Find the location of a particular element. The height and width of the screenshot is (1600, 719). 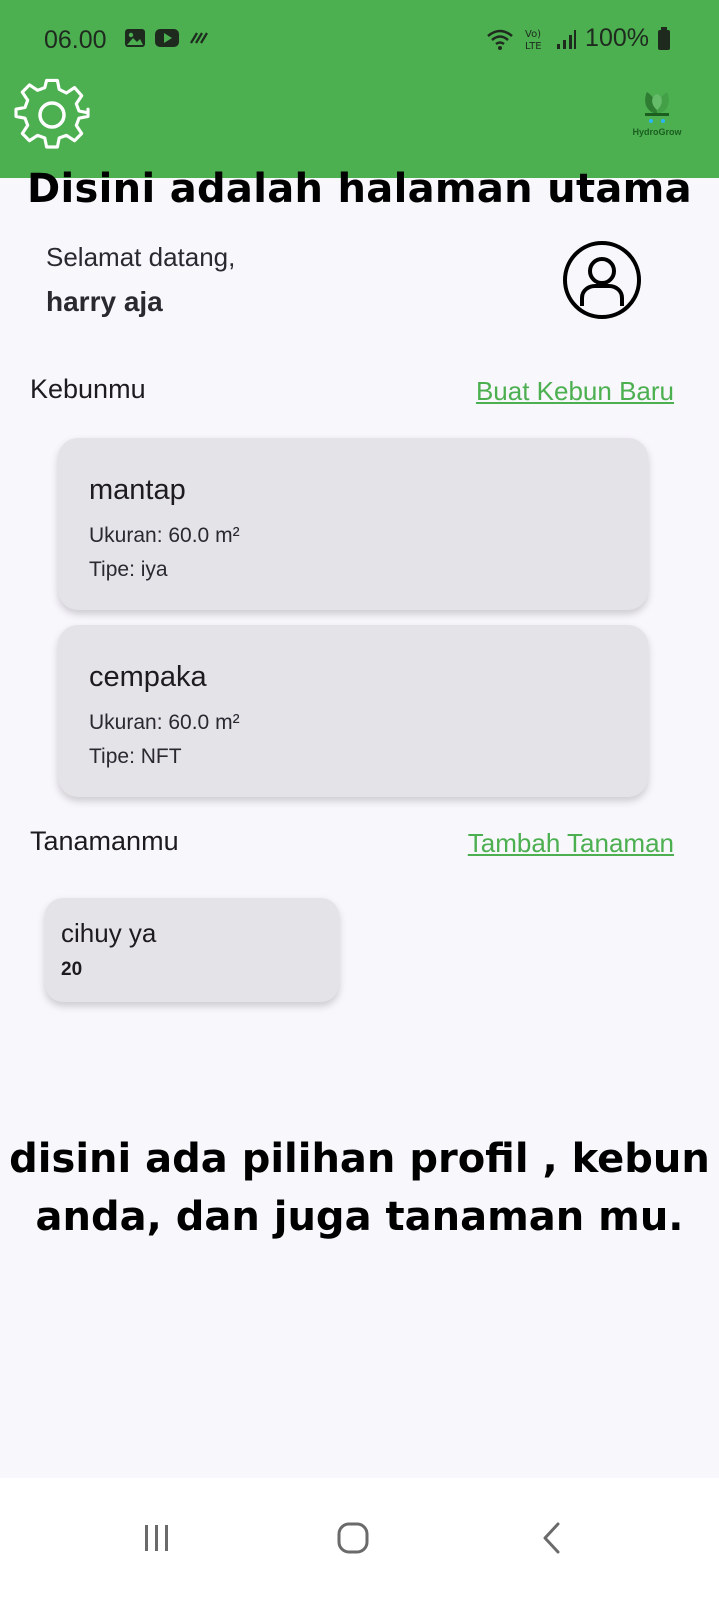

add-plant-link: Tambah Tanaman is located at coordinates (571, 843).